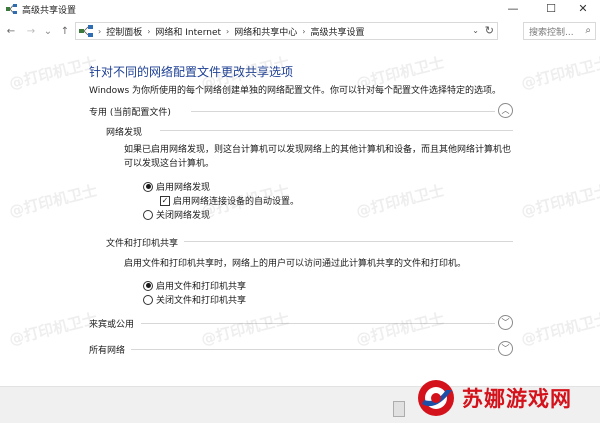  I want to click on recent-locations-button: ⌄, so click(48, 31).